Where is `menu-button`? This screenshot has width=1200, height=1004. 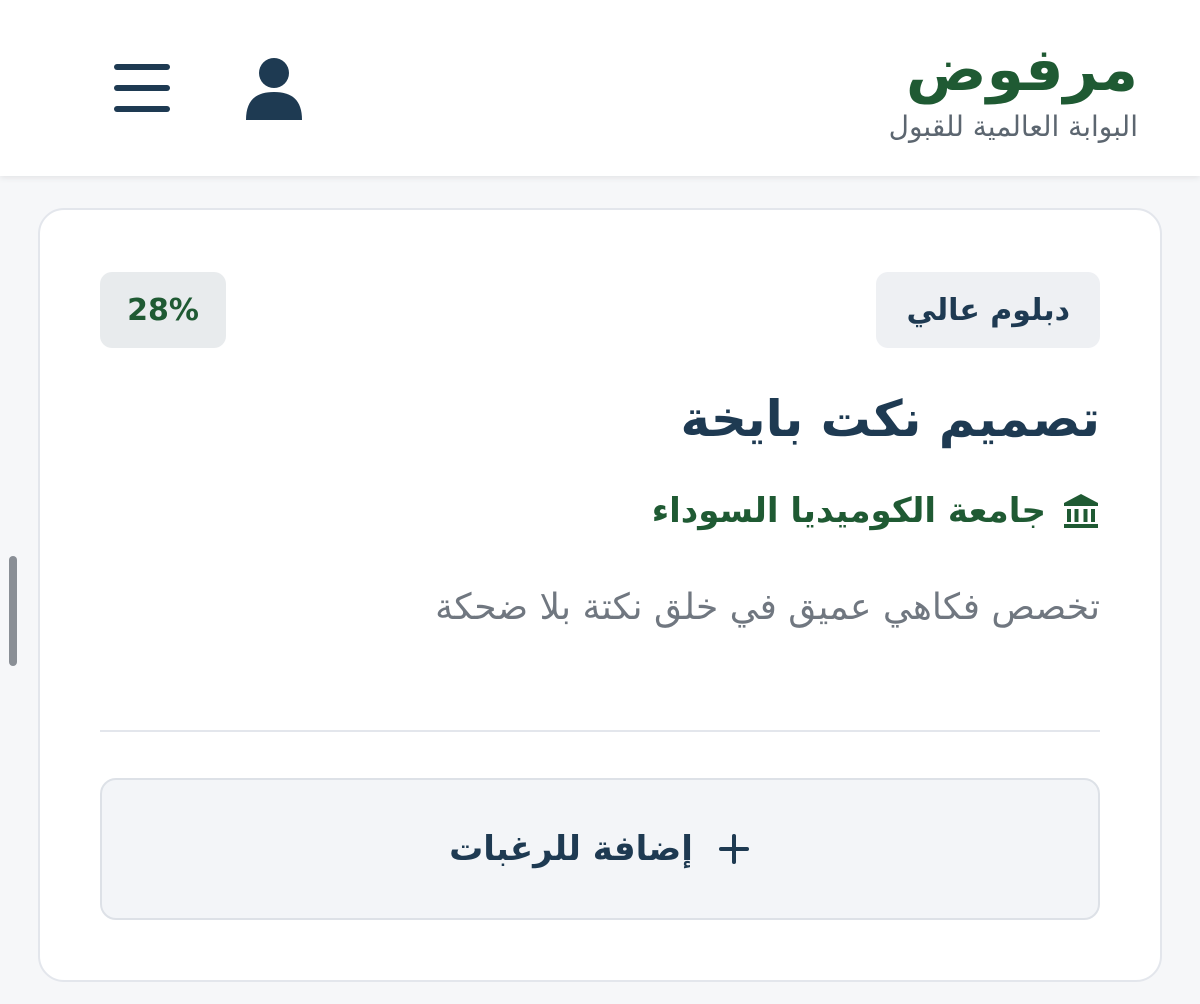 menu-button is located at coordinates (142, 88).